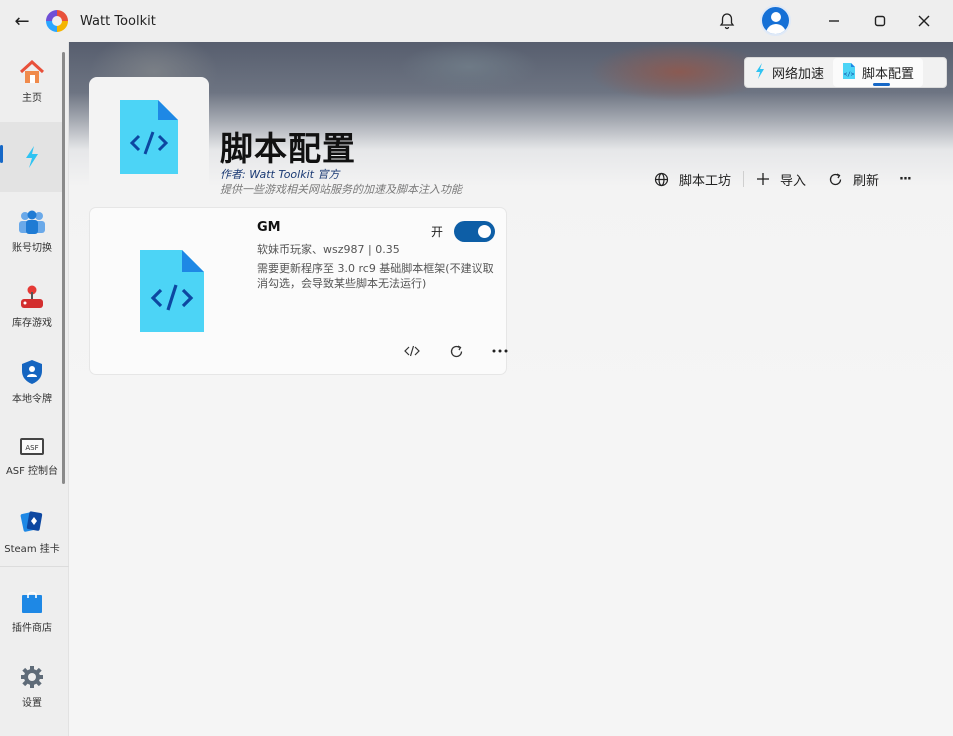  What do you see at coordinates (661, 179) in the screenshot?
I see `globe-icon` at bounding box center [661, 179].